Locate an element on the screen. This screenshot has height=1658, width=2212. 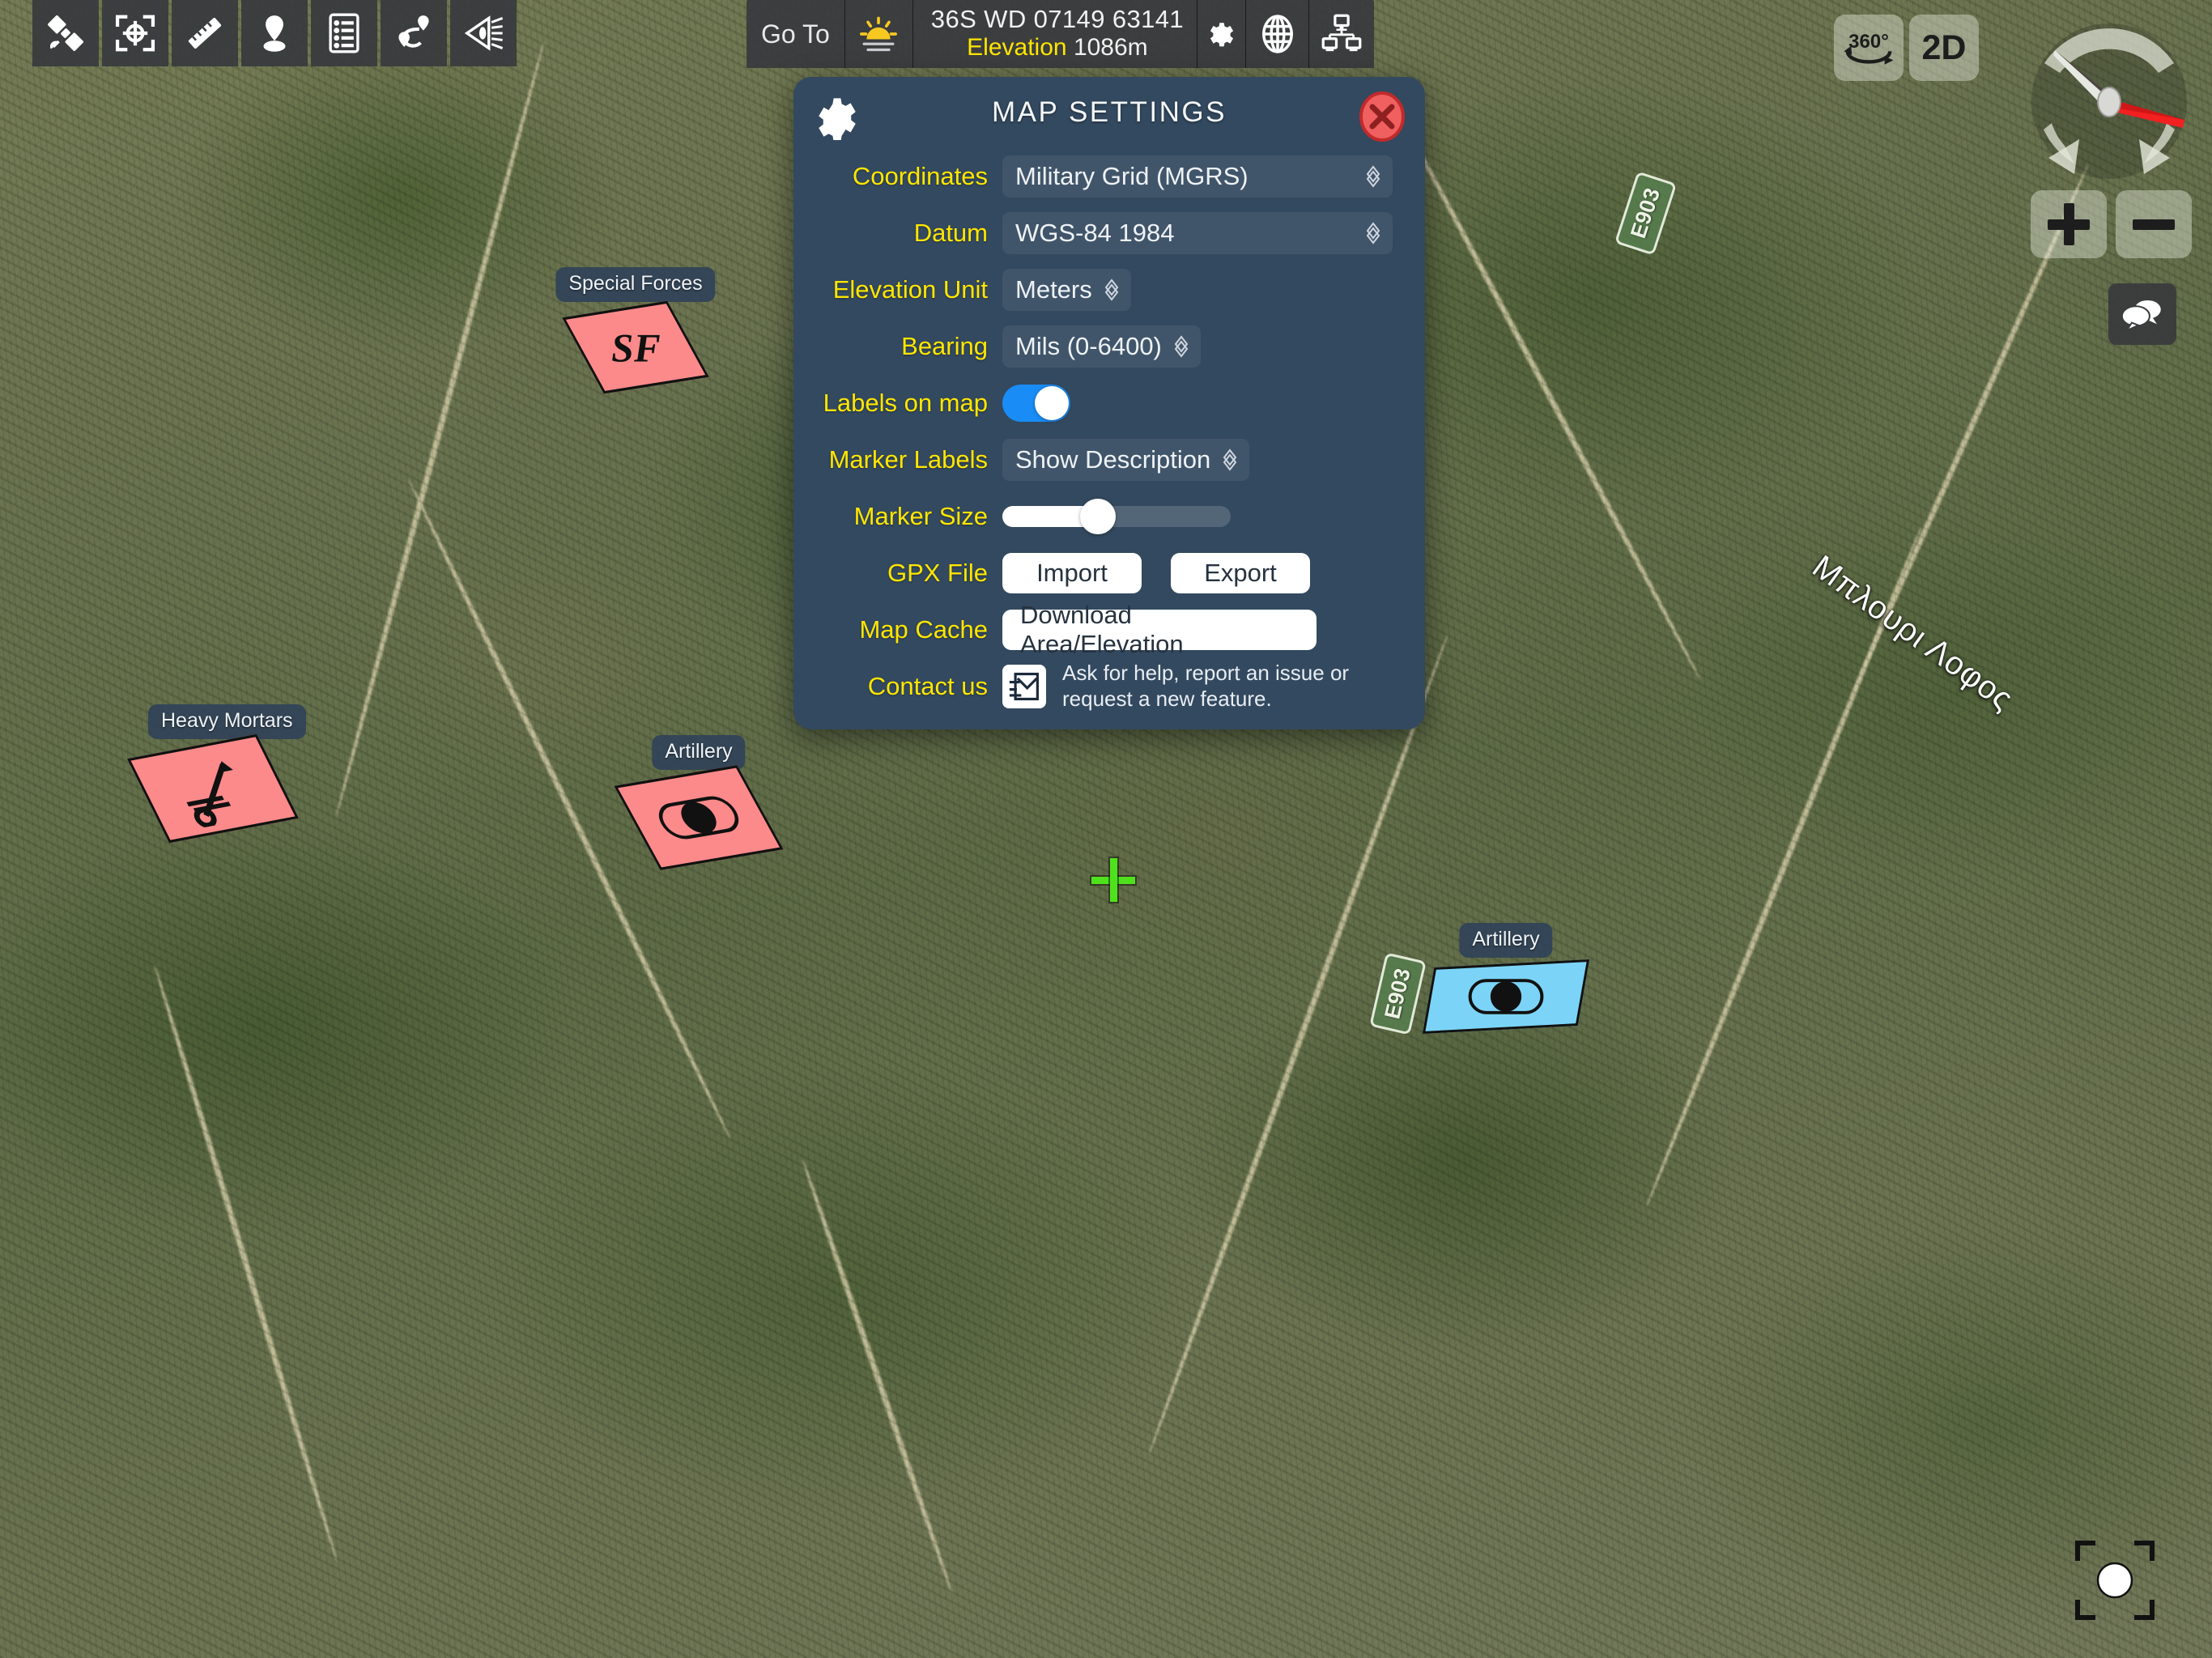
coordinate-readout: 36S WD 07149 63141 Elevation 1086m is located at coordinates (1055, 34).